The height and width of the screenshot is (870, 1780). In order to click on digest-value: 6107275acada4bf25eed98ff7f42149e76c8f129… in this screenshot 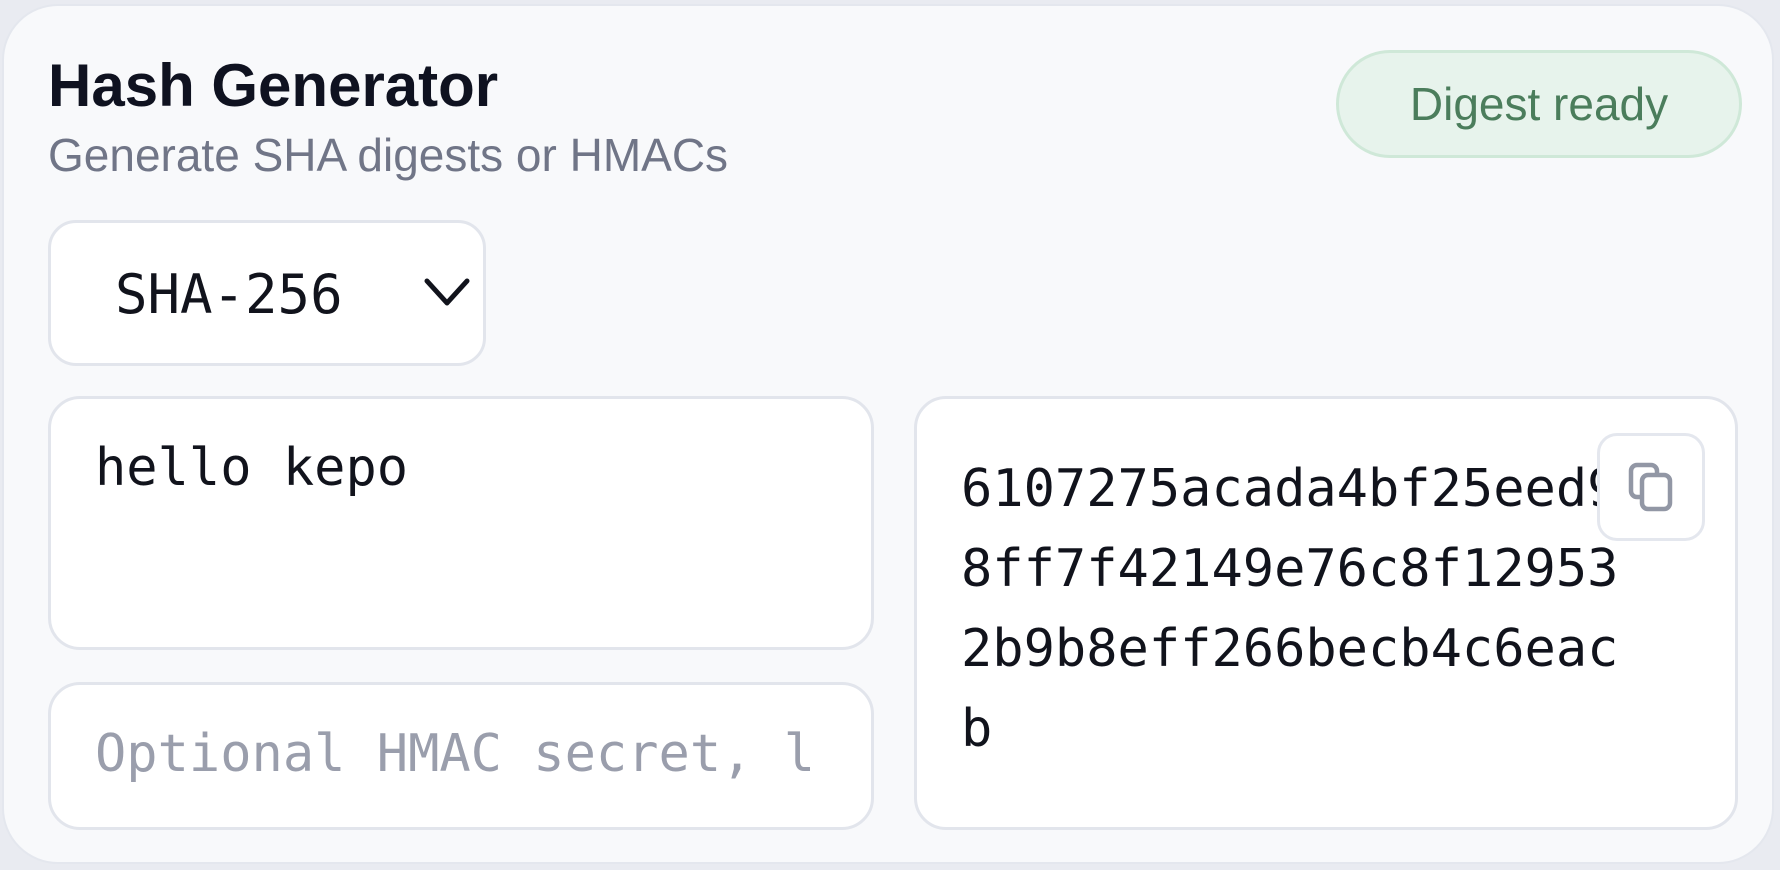, I will do `click(1290, 609)`.